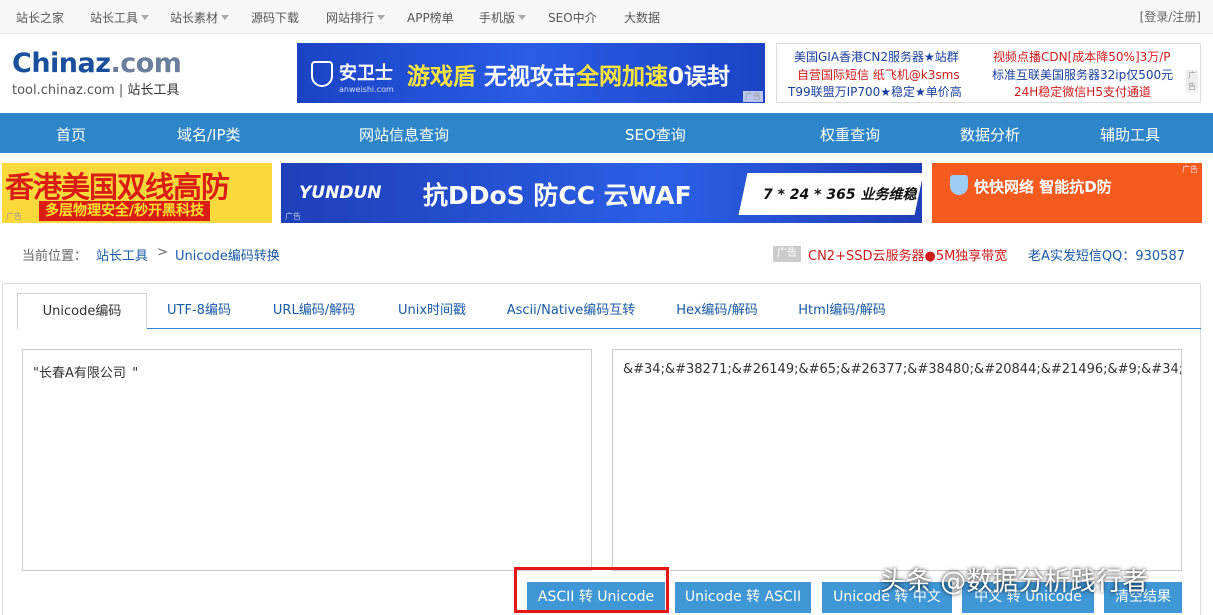 The width and height of the screenshot is (1213, 615). I want to click on tab-unix-time: Unix时间戳, so click(432, 311).